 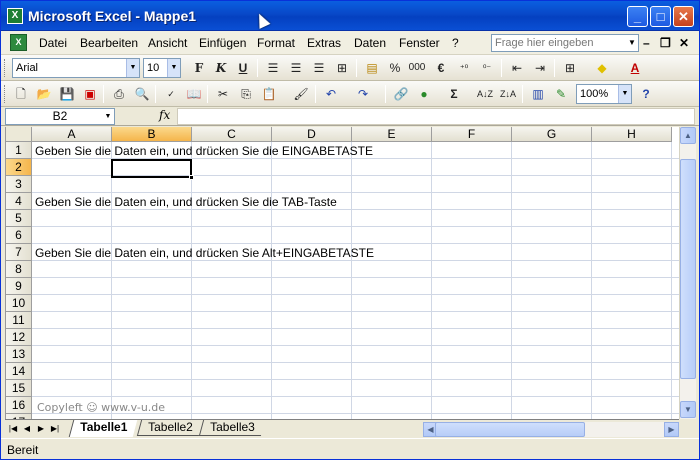 What do you see at coordinates (472, 134) in the screenshot?
I see `column-header-f: F` at bounding box center [472, 134].